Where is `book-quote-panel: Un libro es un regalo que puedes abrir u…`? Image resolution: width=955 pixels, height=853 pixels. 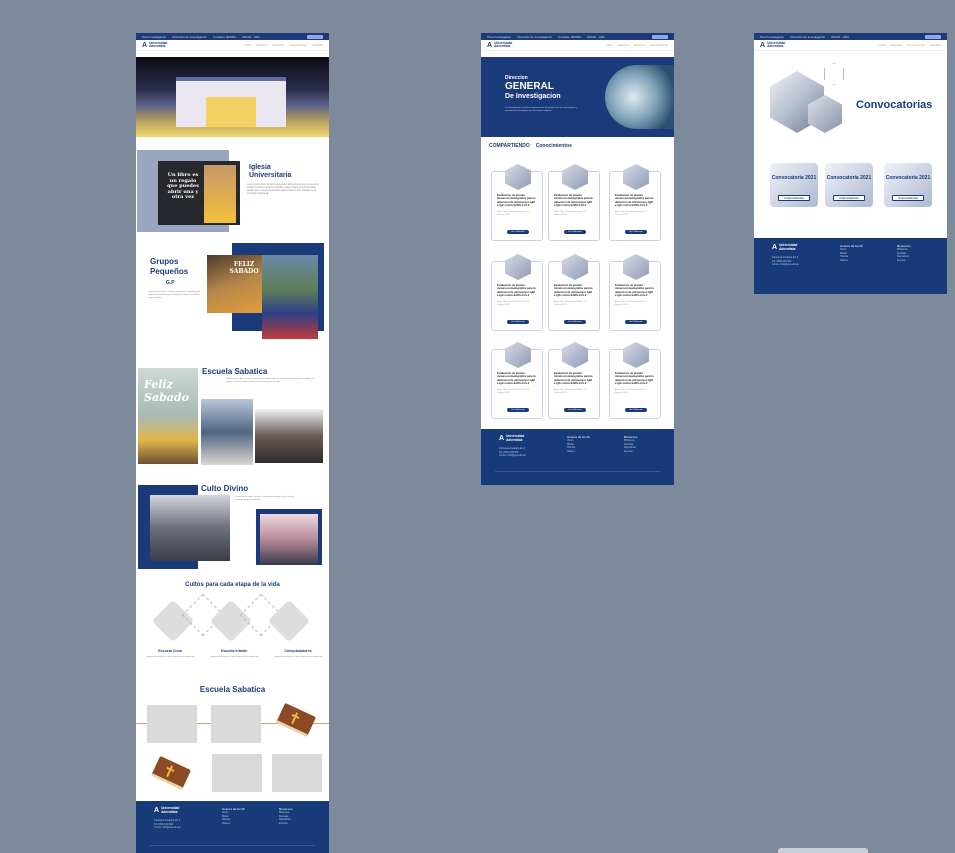
book-quote-panel: Un libro es un regalo que puedes abrir u… is located at coordinates (199, 193).